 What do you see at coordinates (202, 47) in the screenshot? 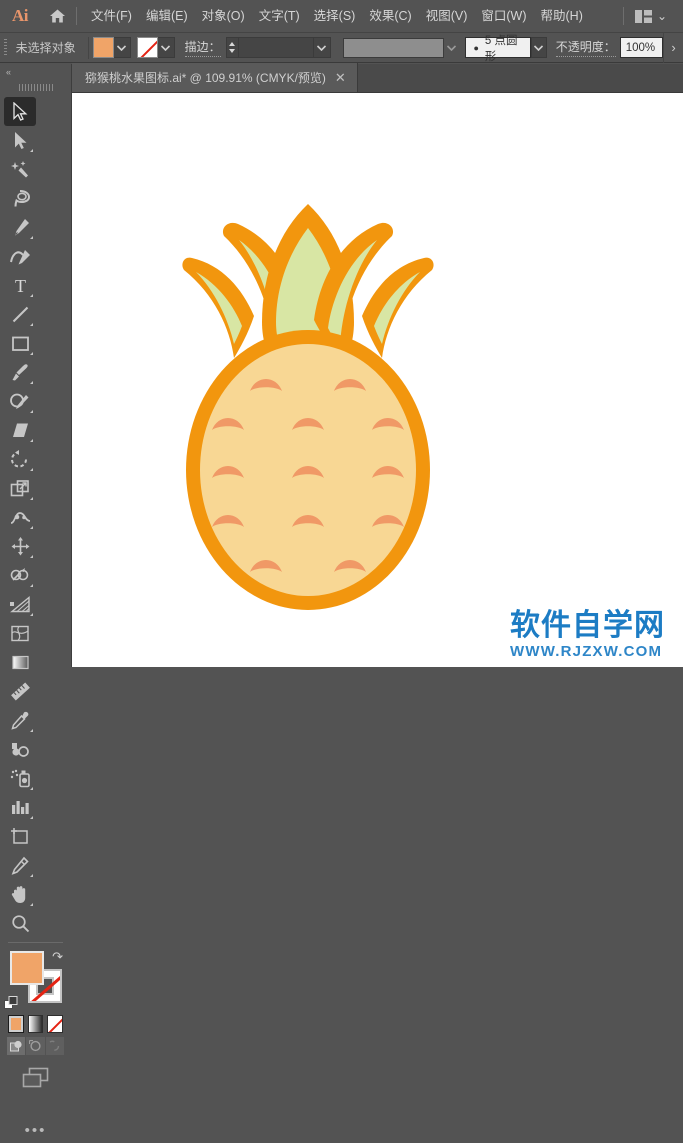
I see `stroke-weight-label: 描边：` at bounding box center [202, 47].